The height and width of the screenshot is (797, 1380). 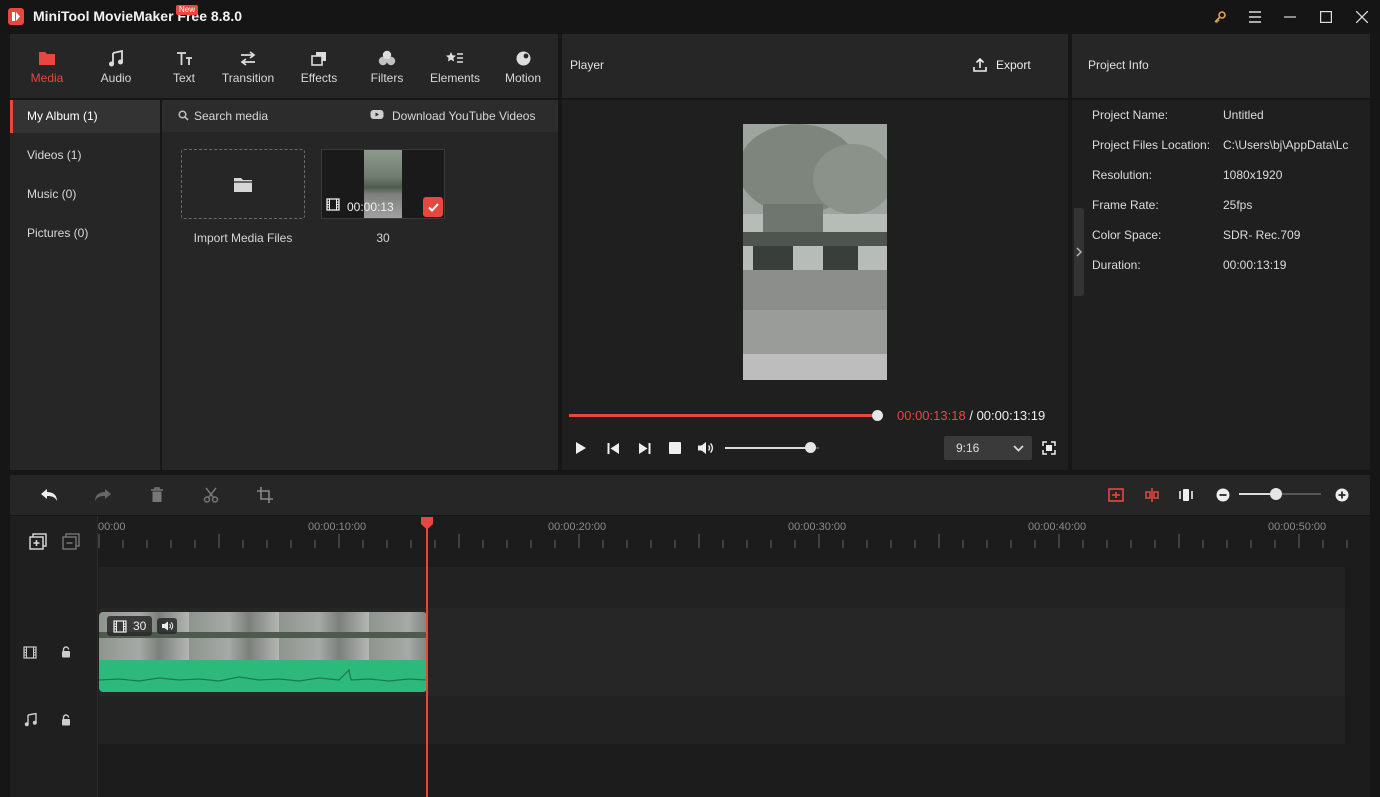 What do you see at coordinates (1290, 16) in the screenshot?
I see `minimize-button` at bounding box center [1290, 16].